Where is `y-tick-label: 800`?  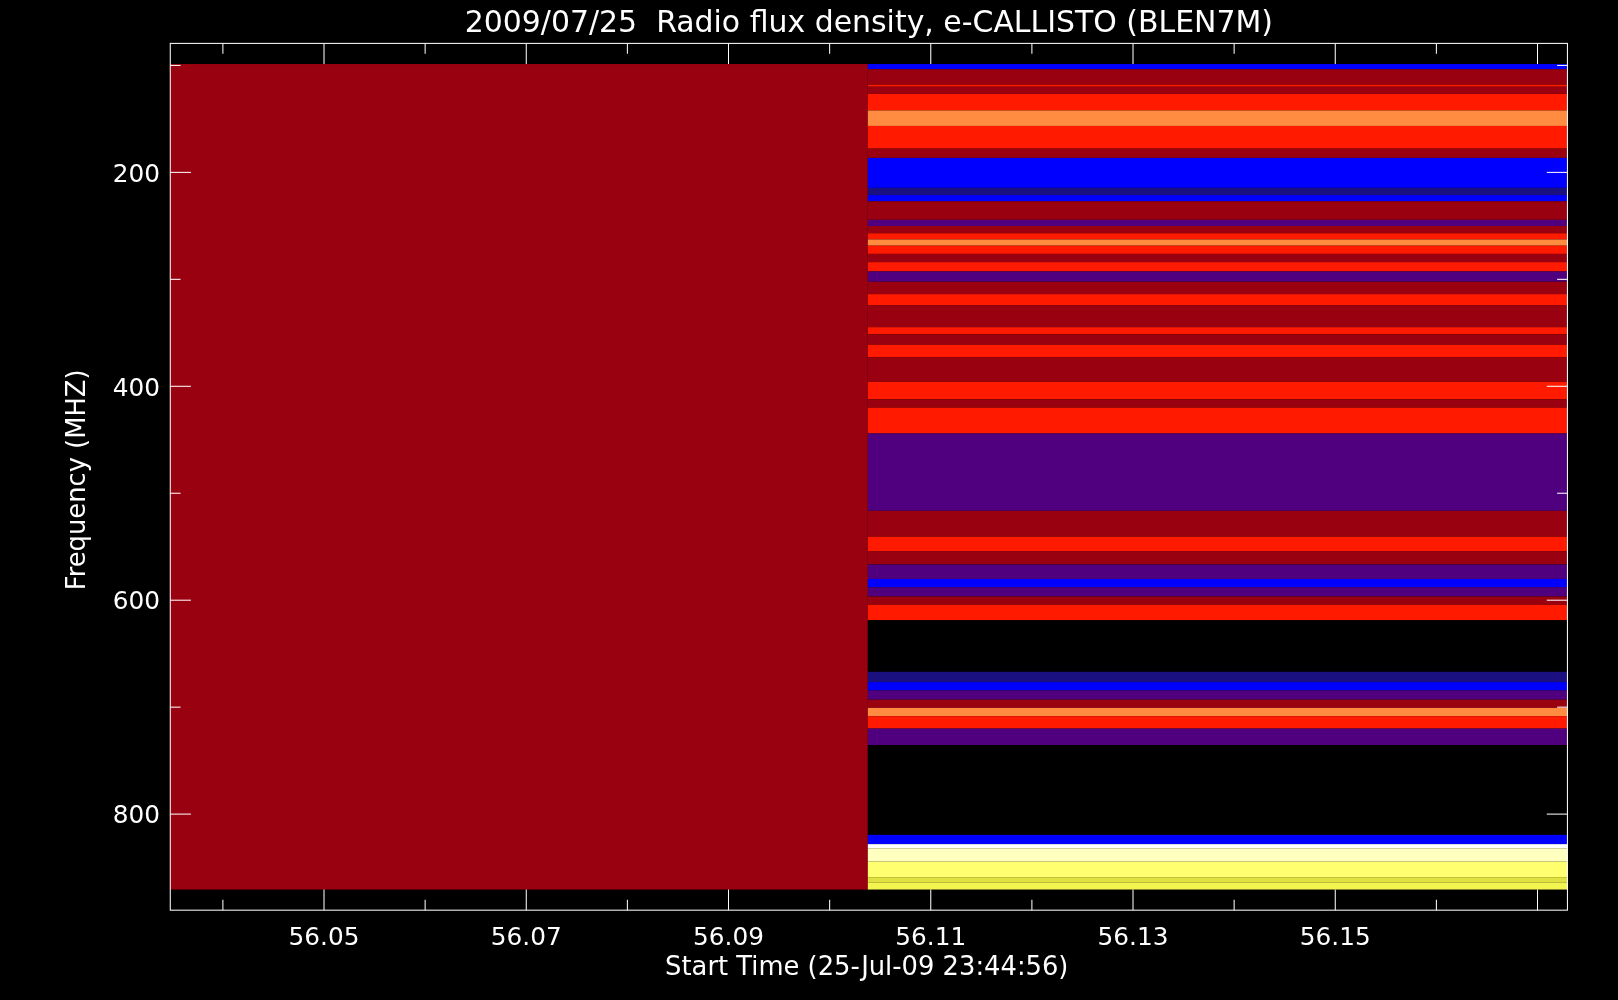 y-tick-label: 800 is located at coordinates (136, 815).